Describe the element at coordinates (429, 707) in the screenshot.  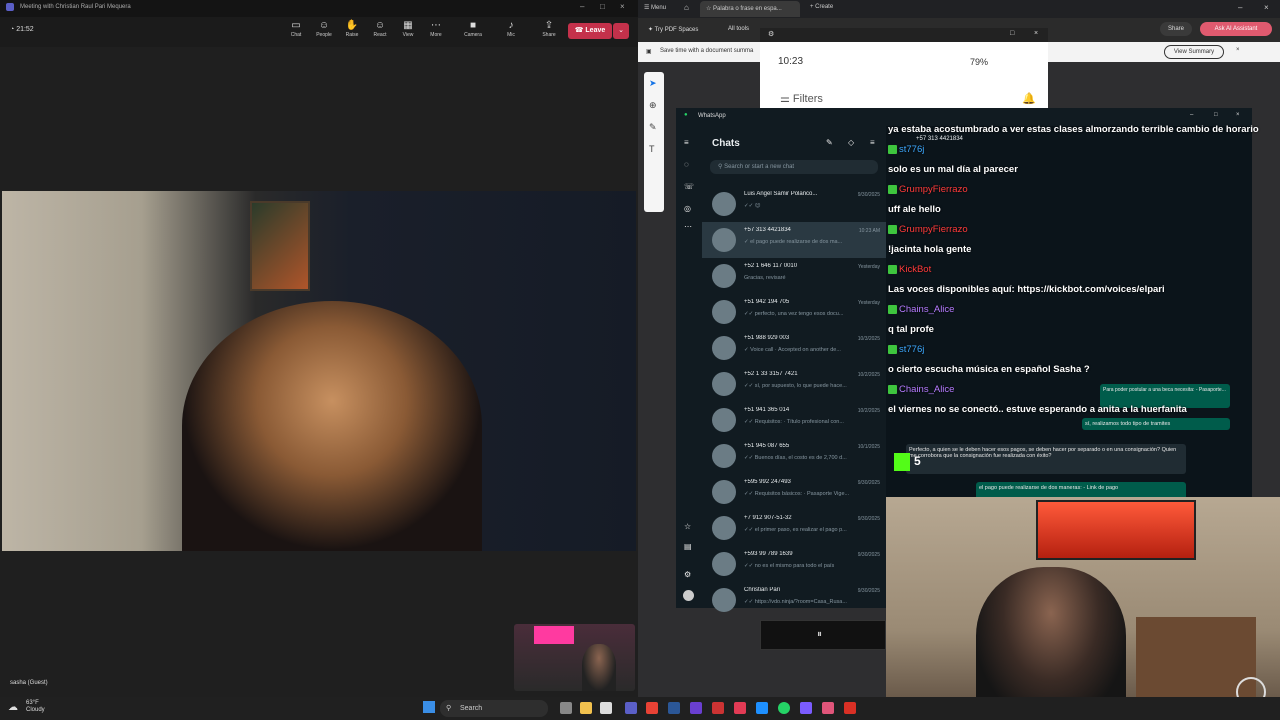
I see `start-icon` at that location.